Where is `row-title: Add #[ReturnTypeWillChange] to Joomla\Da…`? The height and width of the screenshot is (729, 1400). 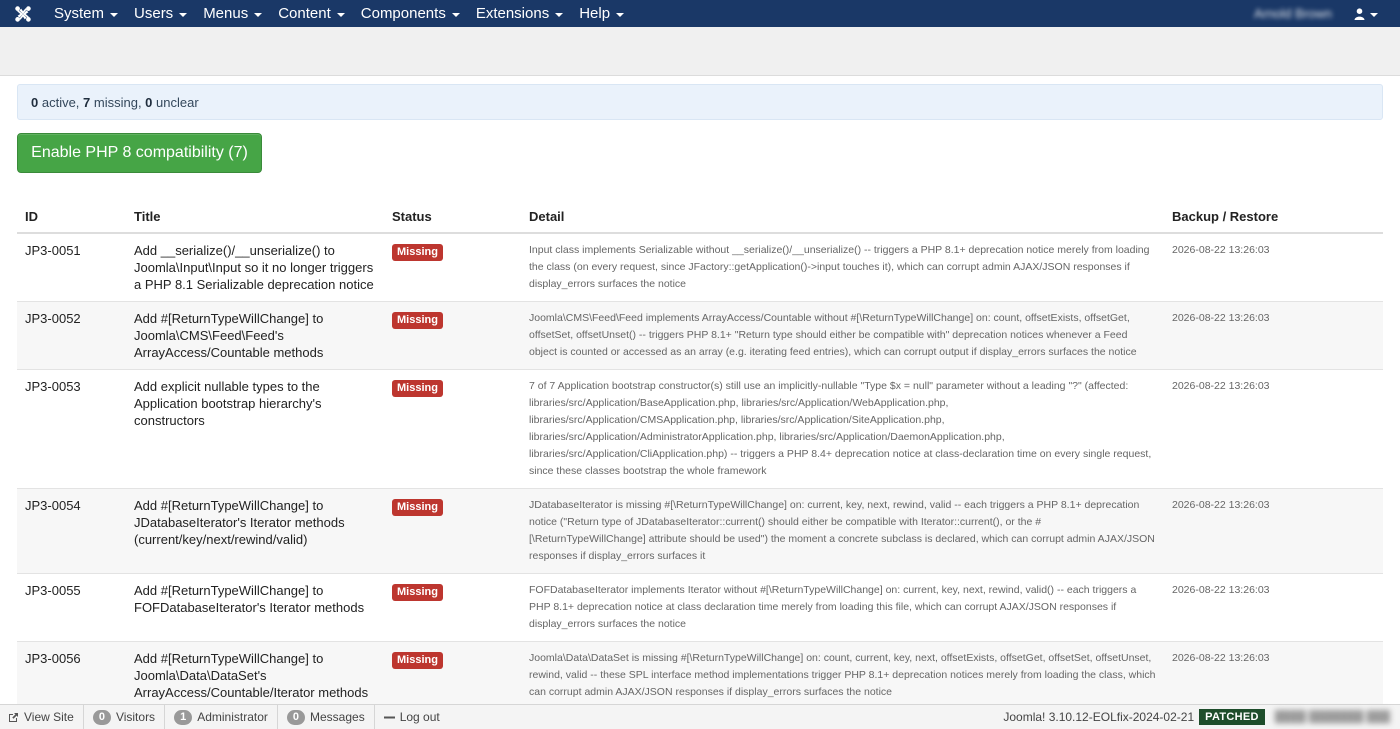
row-title: Add #[ReturnTypeWillChange] to Joomla\Da… is located at coordinates (255, 675).